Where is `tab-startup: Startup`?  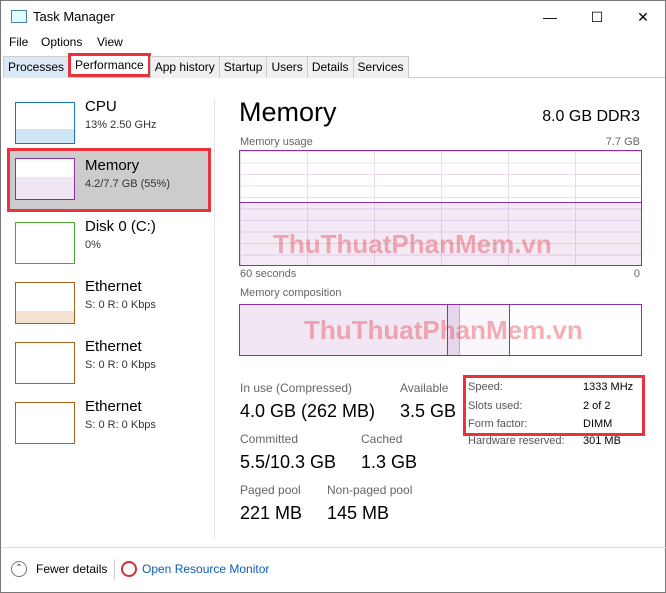
tab-startup: Startup is located at coordinates (243, 67).